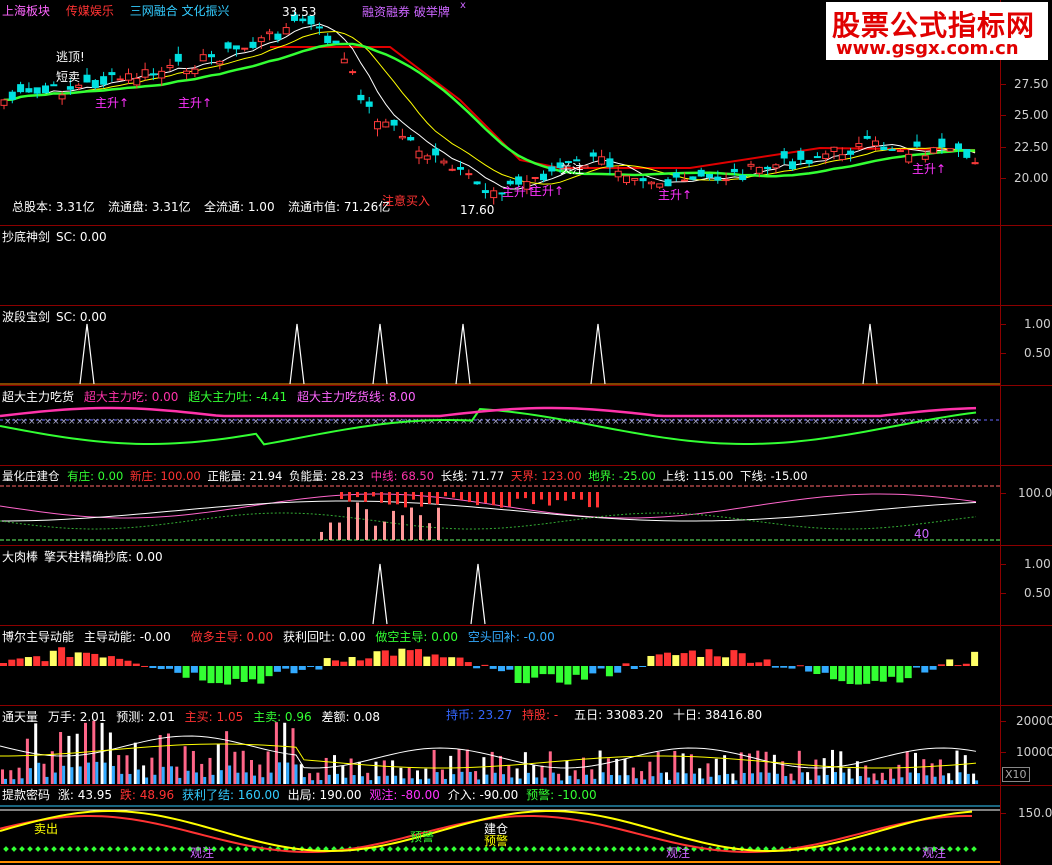 This screenshot has height=865, width=1052. What do you see at coordinates (131, 397) in the screenshot?
I see `indicator-value: 超大主力吃: 0.00` at bounding box center [131, 397].